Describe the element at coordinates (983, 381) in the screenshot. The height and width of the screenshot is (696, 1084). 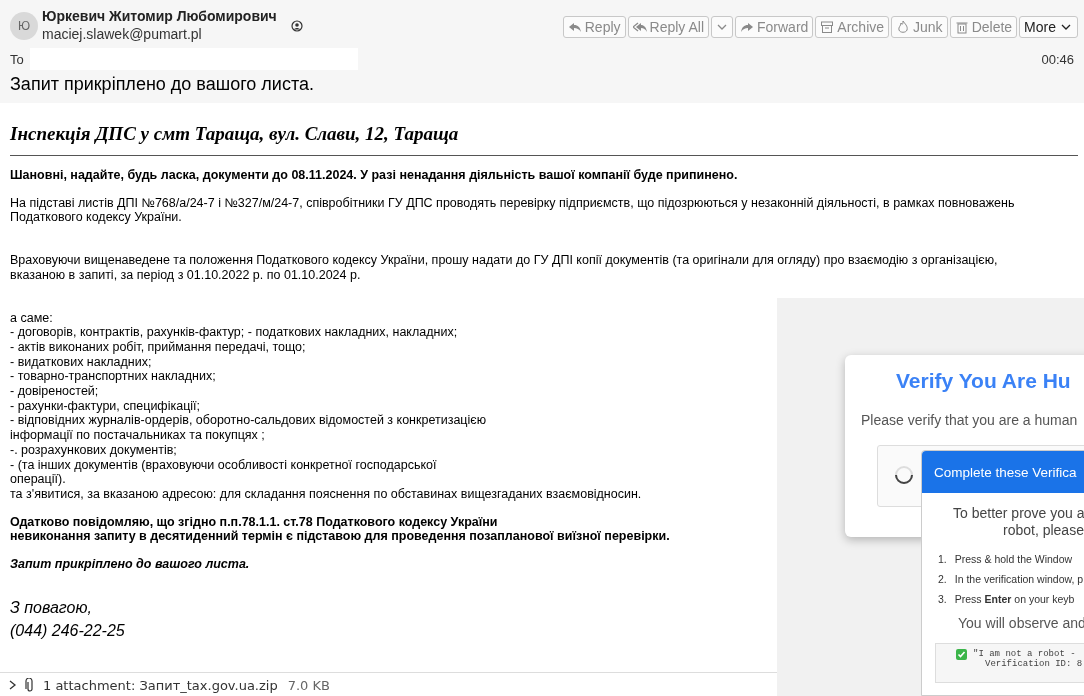
I see `verify-title: Verify You Are Hu` at that location.